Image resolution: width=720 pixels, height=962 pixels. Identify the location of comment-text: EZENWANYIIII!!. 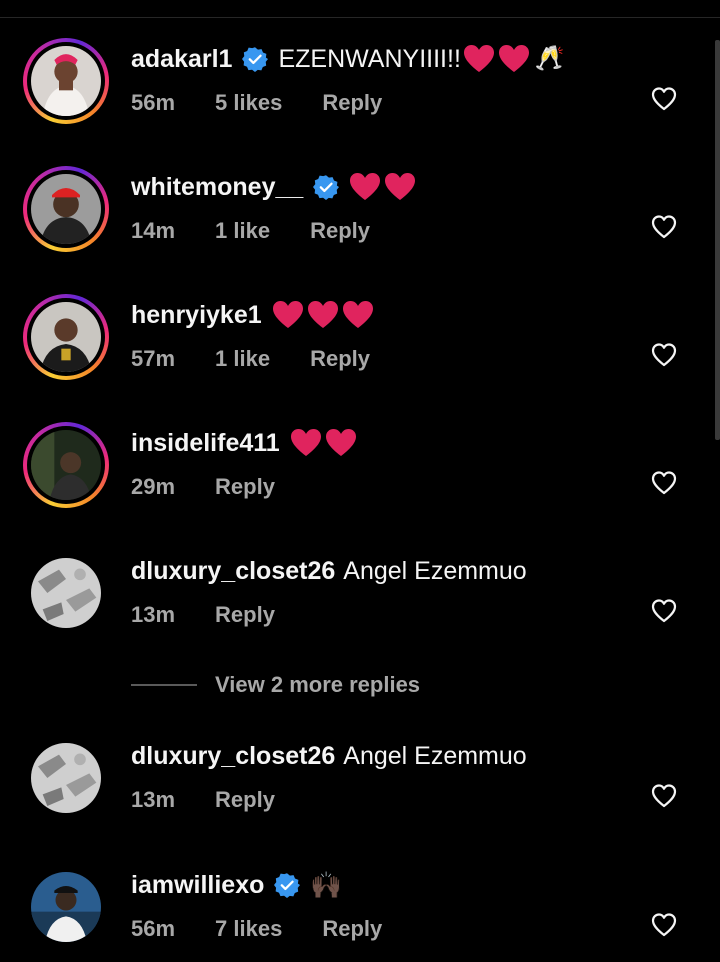
(369, 59).